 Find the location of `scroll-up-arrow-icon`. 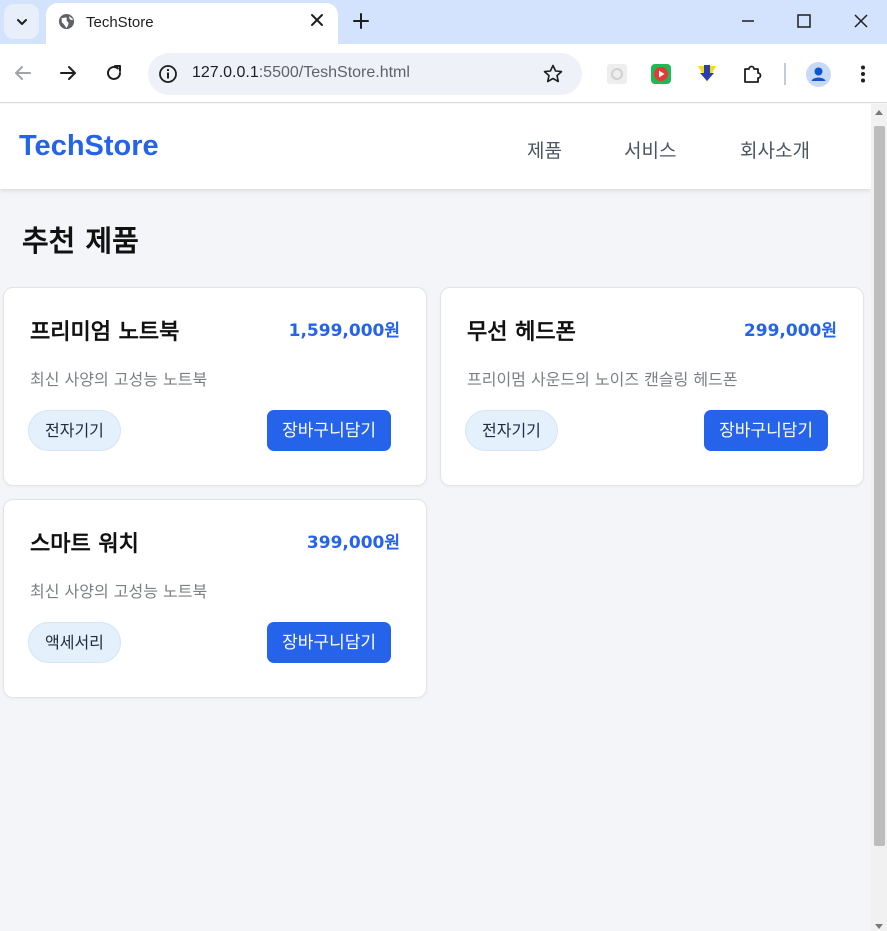

scroll-up-arrow-icon is located at coordinates (879, 112).